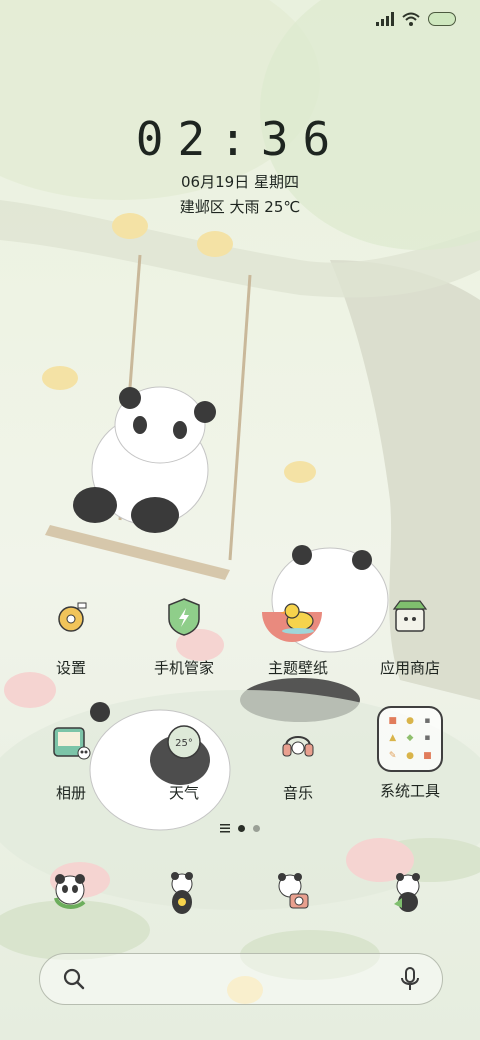  What do you see at coordinates (293, 891) in the screenshot?
I see `panda-camera-icon` at bounding box center [293, 891].